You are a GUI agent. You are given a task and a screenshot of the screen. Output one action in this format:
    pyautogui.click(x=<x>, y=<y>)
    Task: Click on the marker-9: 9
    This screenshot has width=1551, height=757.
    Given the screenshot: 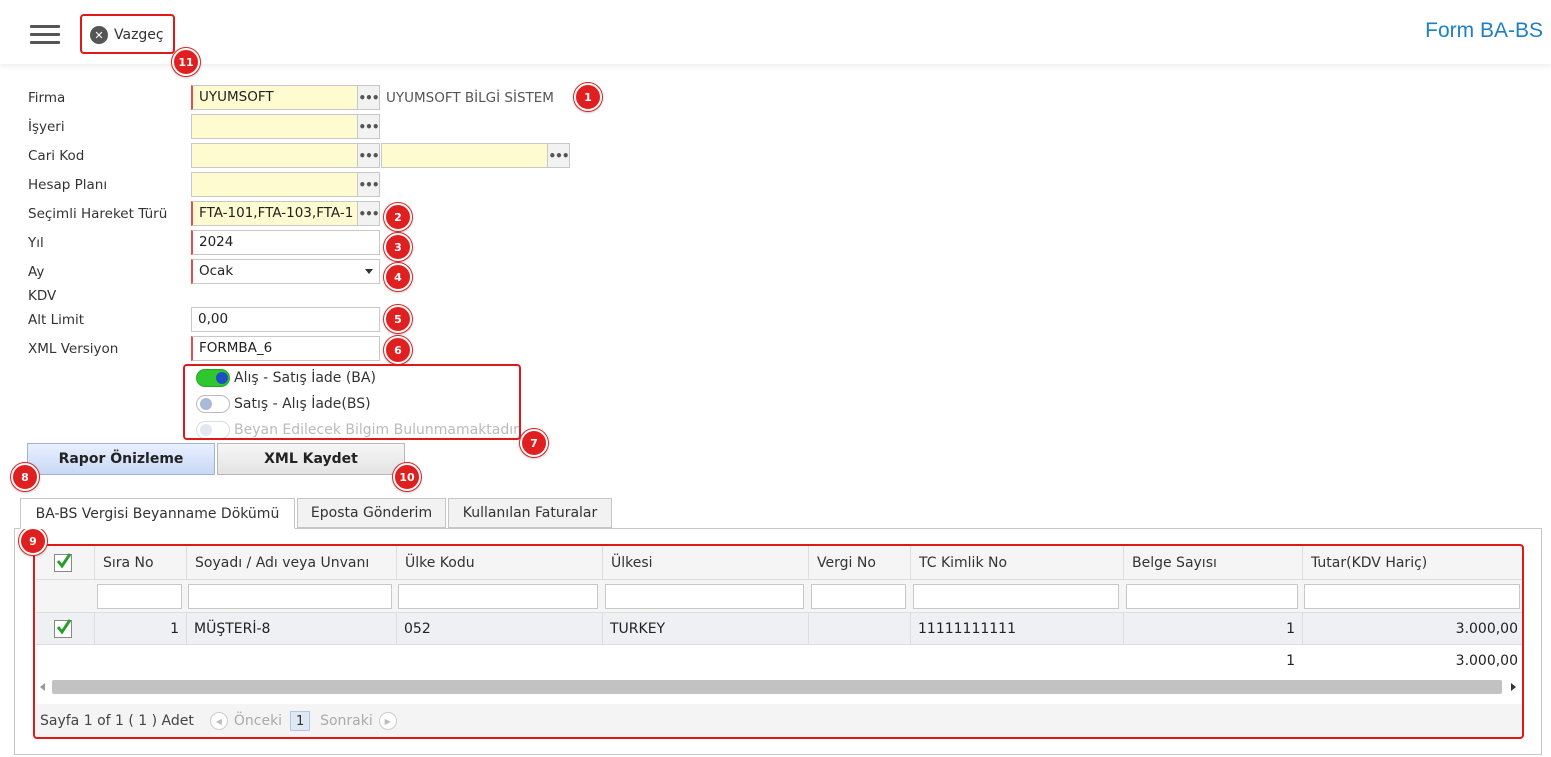 What is the action you would take?
    pyautogui.click(x=33, y=541)
    